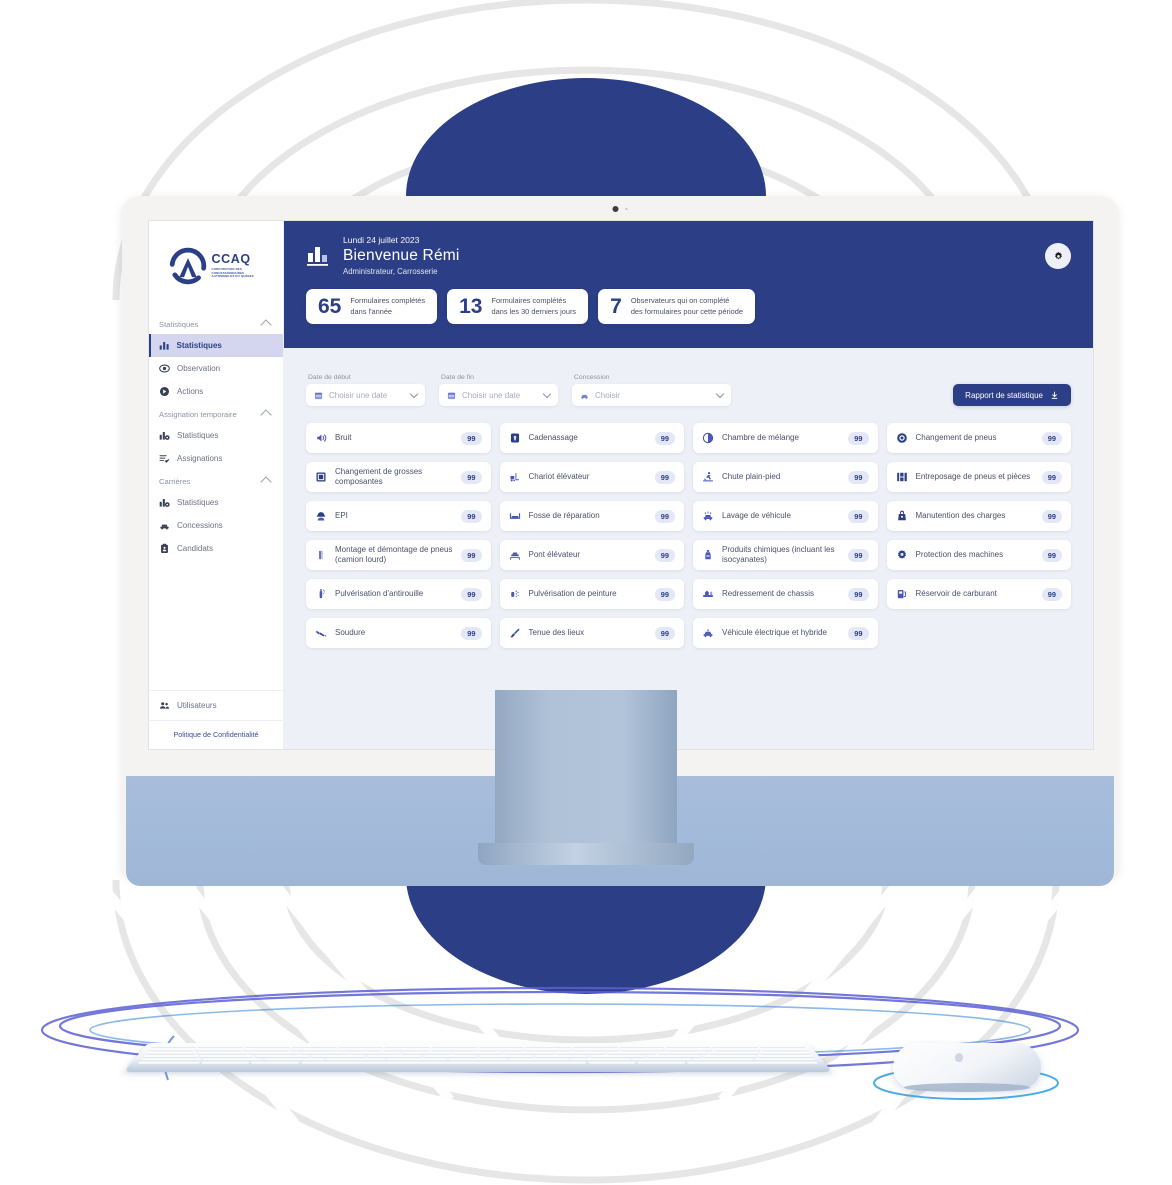 The width and height of the screenshot is (1172, 1185). What do you see at coordinates (457, 378) in the screenshot?
I see `end-date-label: Date de fin` at bounding box center [457, 378].